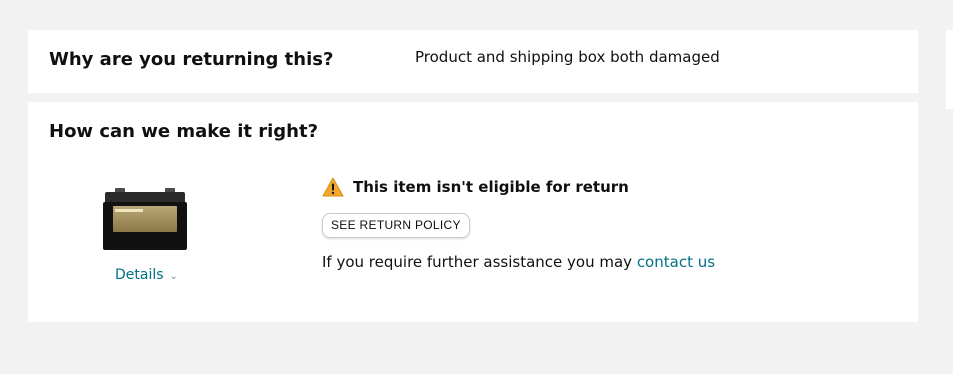  I want to click on details-toggle: Details ⌄, so click(146, 275).